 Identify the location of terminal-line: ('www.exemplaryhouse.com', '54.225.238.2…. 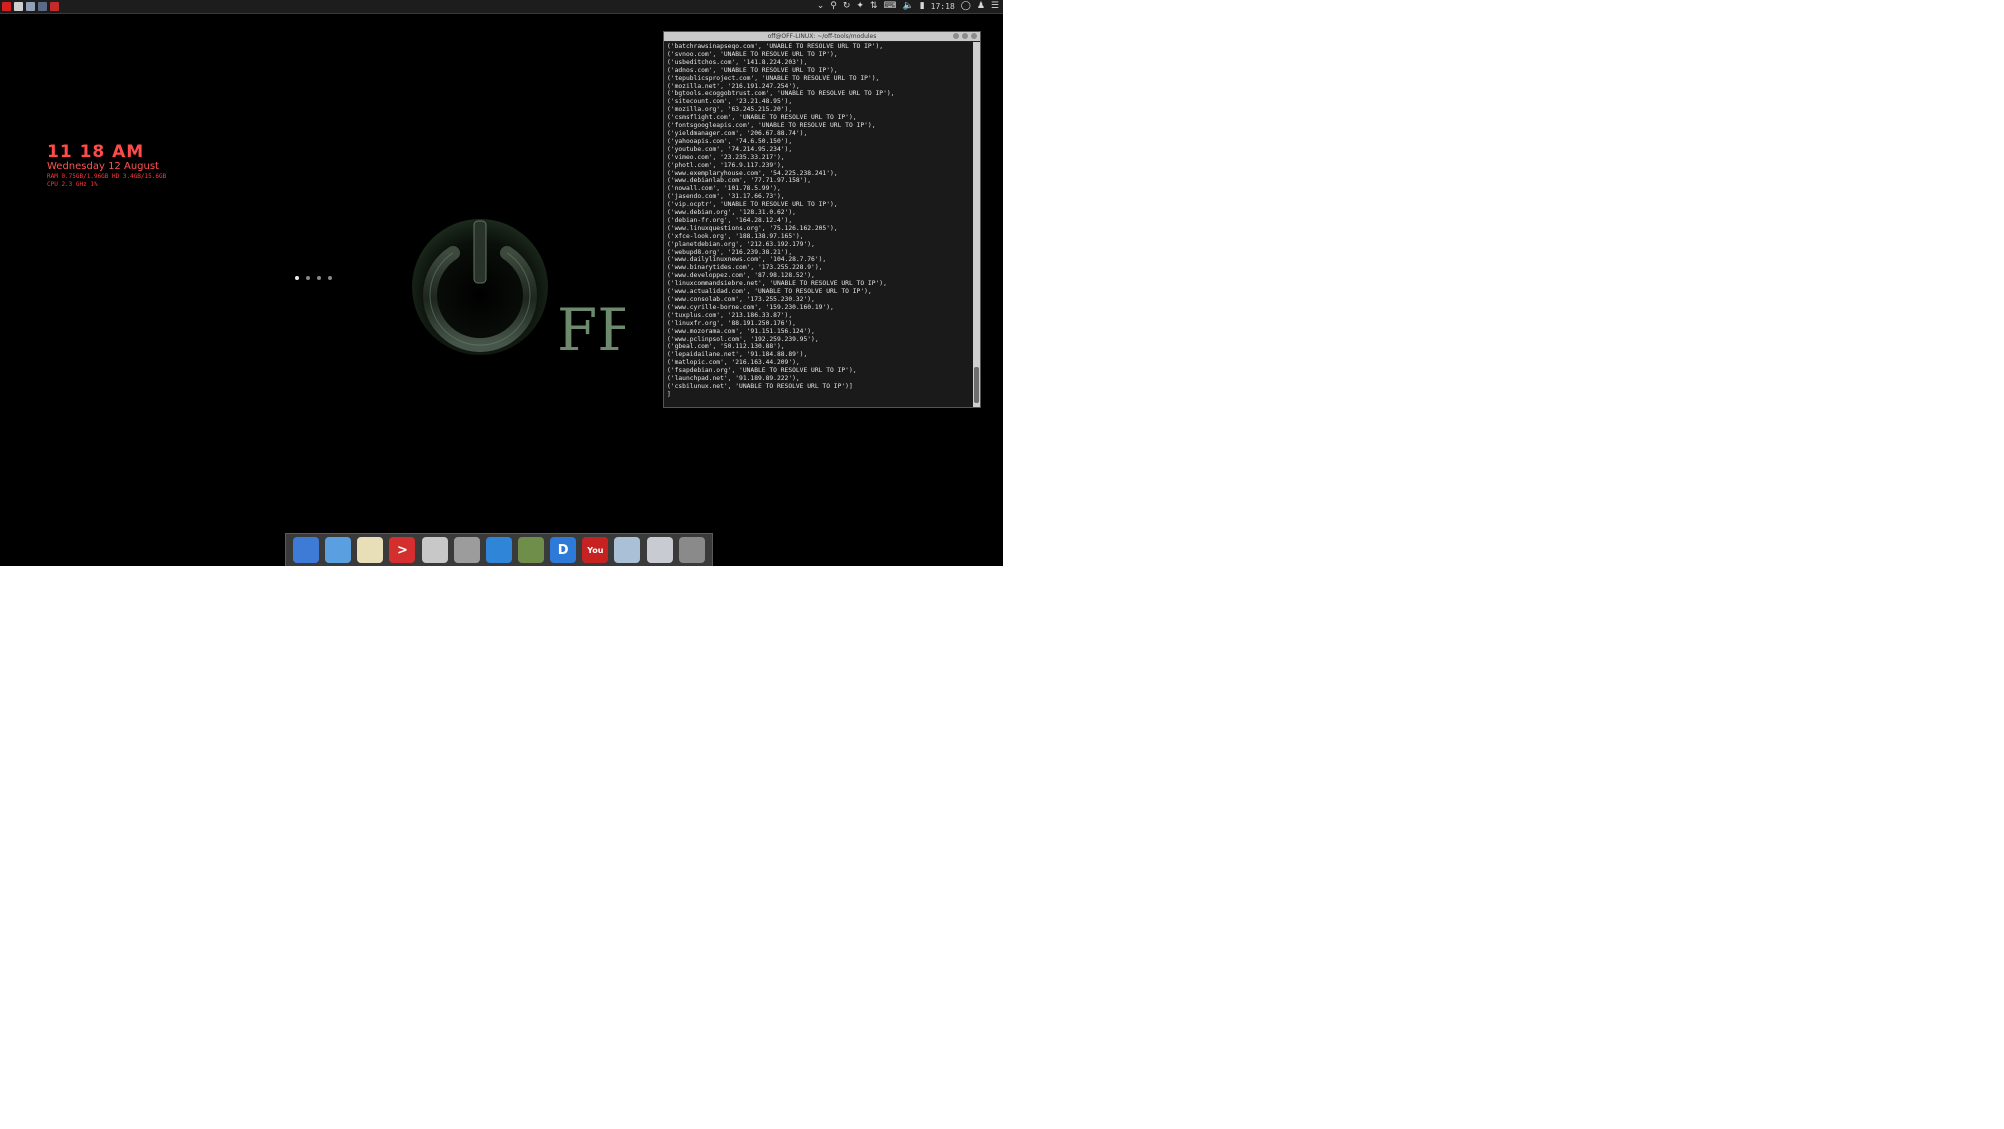
(752, 173).